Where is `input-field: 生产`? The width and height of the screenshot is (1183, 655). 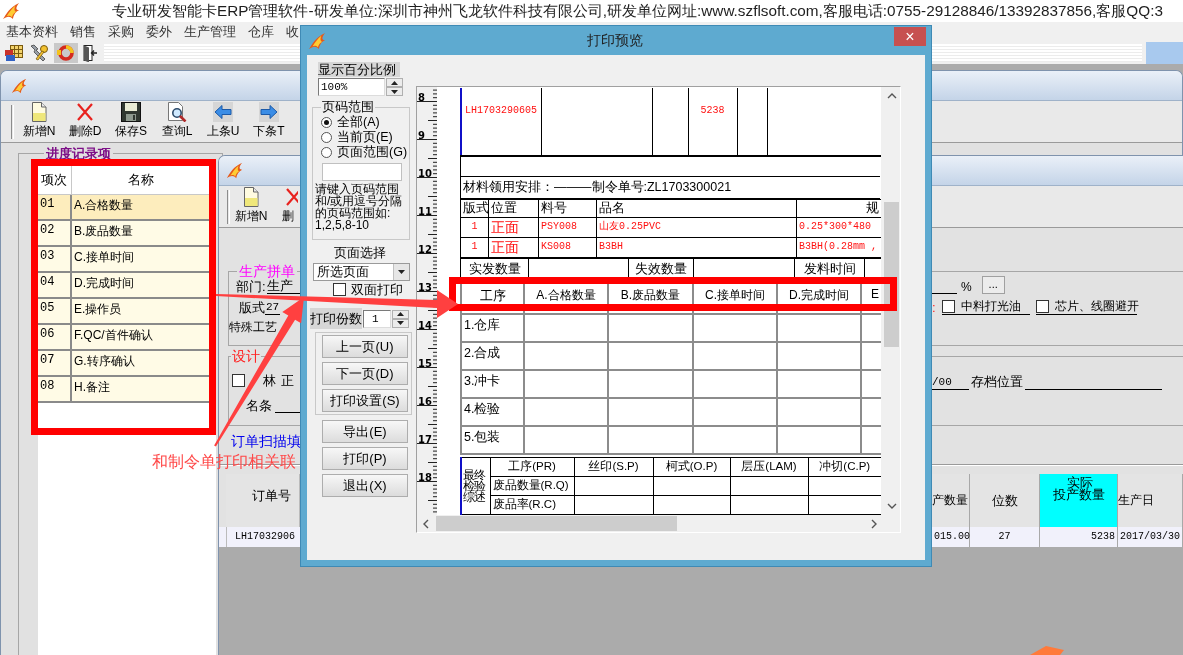 input-field: 生产 is located at coordinates (283, 286).